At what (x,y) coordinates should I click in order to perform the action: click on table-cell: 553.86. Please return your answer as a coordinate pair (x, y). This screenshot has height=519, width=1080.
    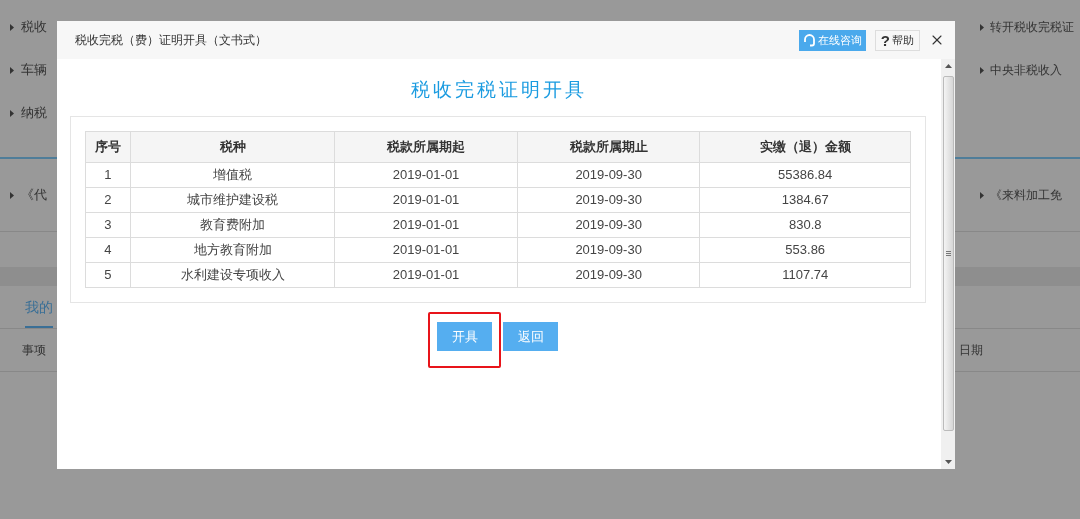
    Looking at the image, I should click on (805, 250).